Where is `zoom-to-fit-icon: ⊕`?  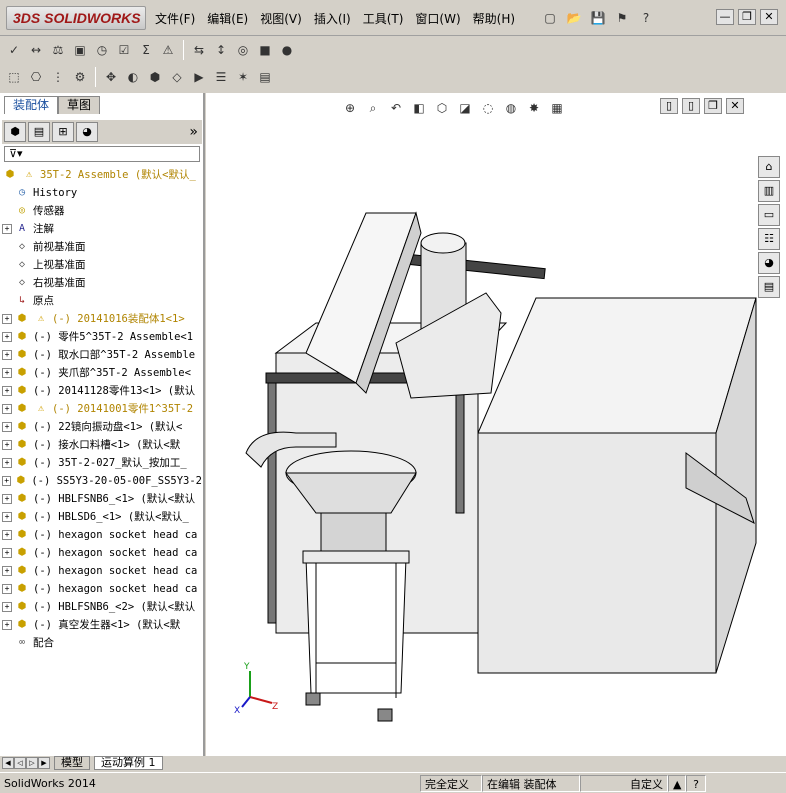 zoom-to-fit-icon: ⊕ is located at coordinates (350, 108).